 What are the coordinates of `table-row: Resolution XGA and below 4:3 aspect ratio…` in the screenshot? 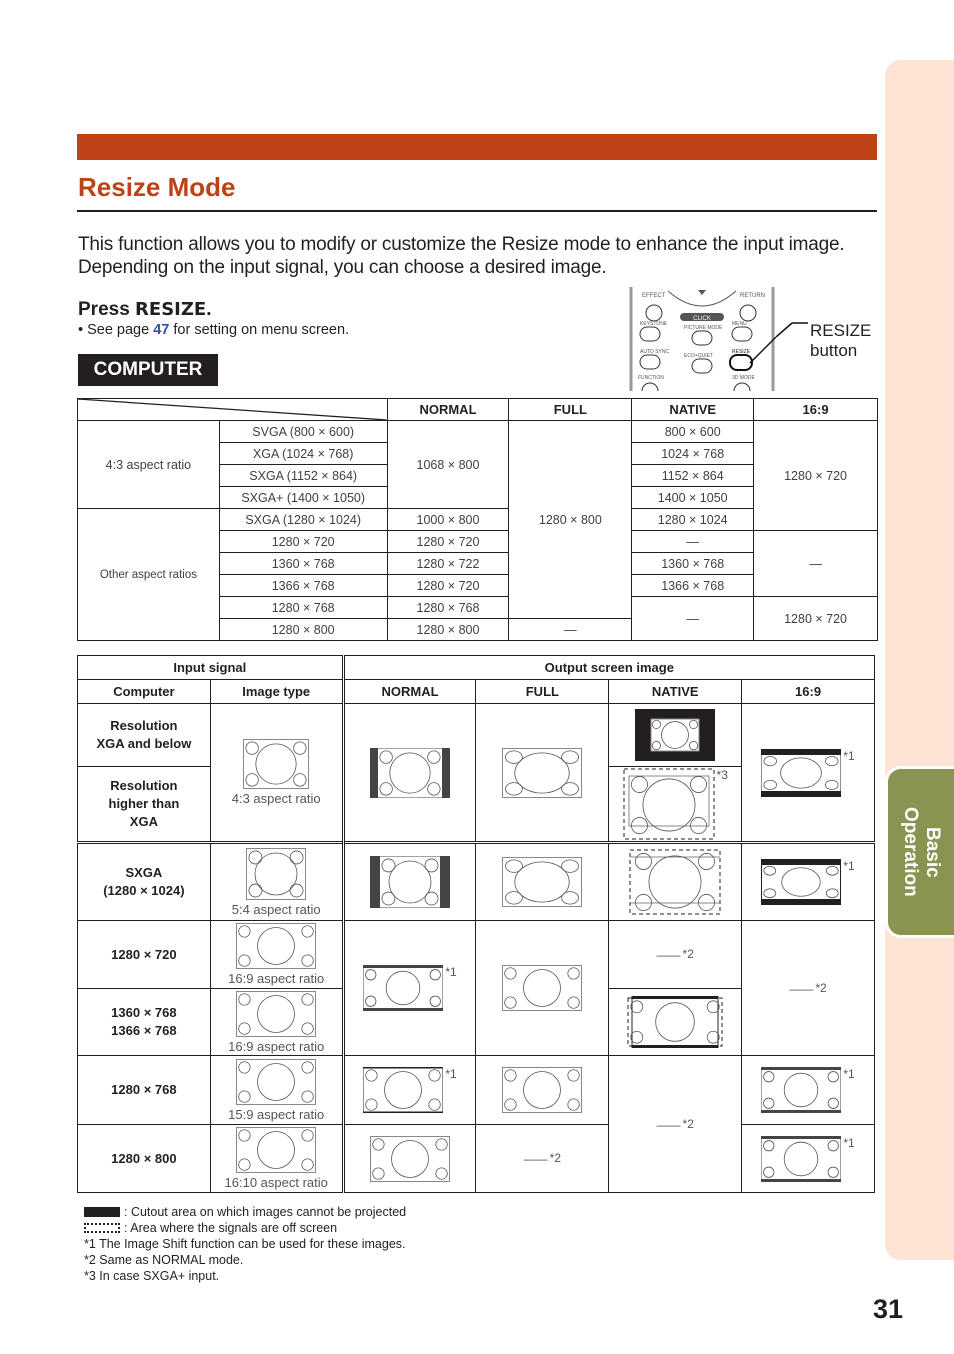 It's located at (476, 773).